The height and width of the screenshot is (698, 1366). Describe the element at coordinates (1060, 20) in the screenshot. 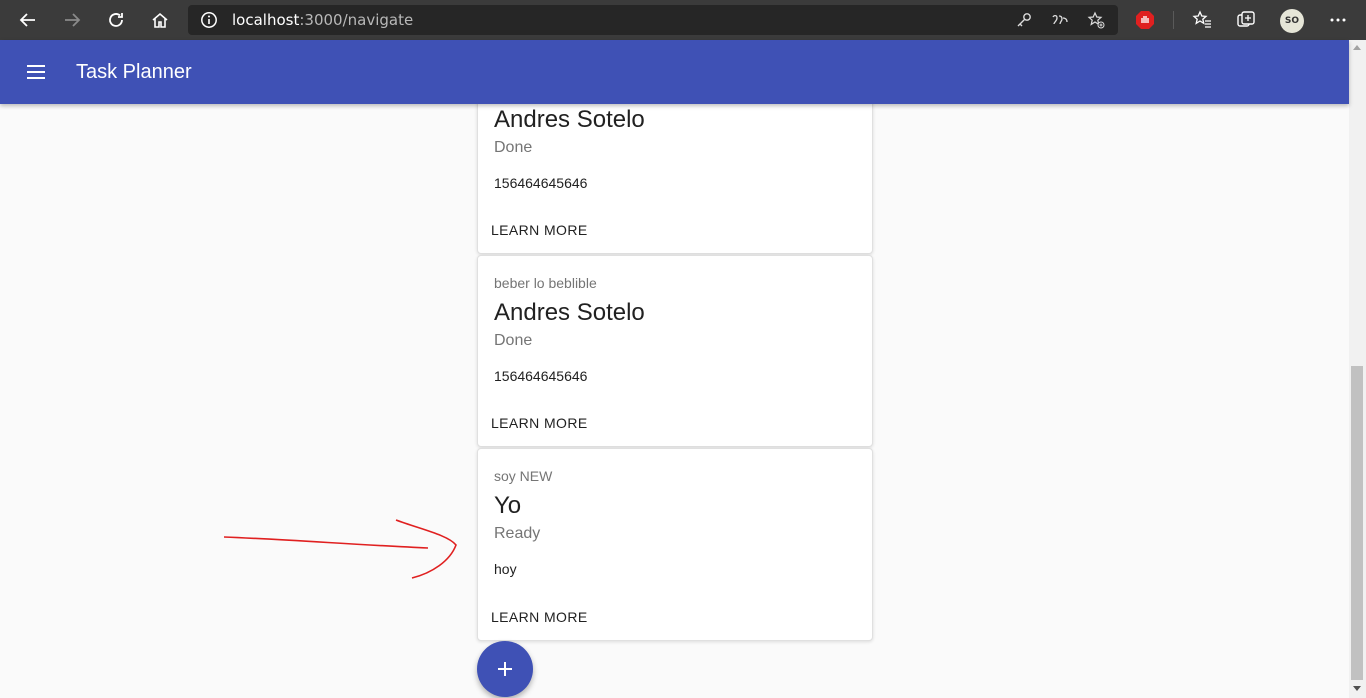

I see `translate-icon` at that location.